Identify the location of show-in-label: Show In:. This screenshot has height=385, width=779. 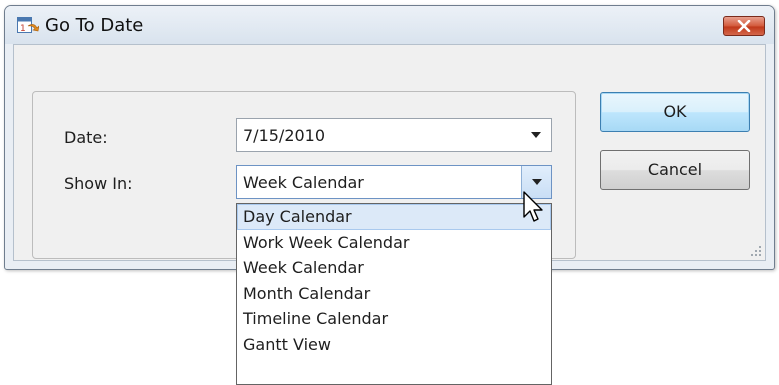
(98, 183).